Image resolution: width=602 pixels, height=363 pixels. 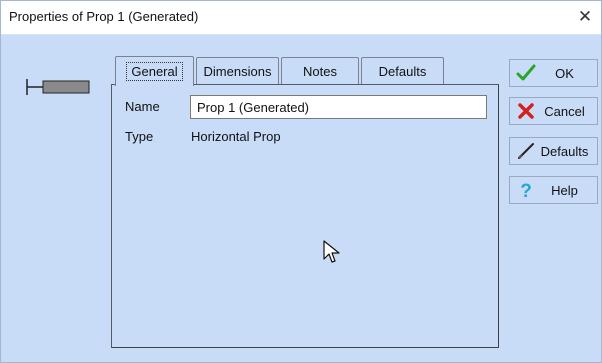 I want to click on help-label: Help, so click(x=564, y=190).